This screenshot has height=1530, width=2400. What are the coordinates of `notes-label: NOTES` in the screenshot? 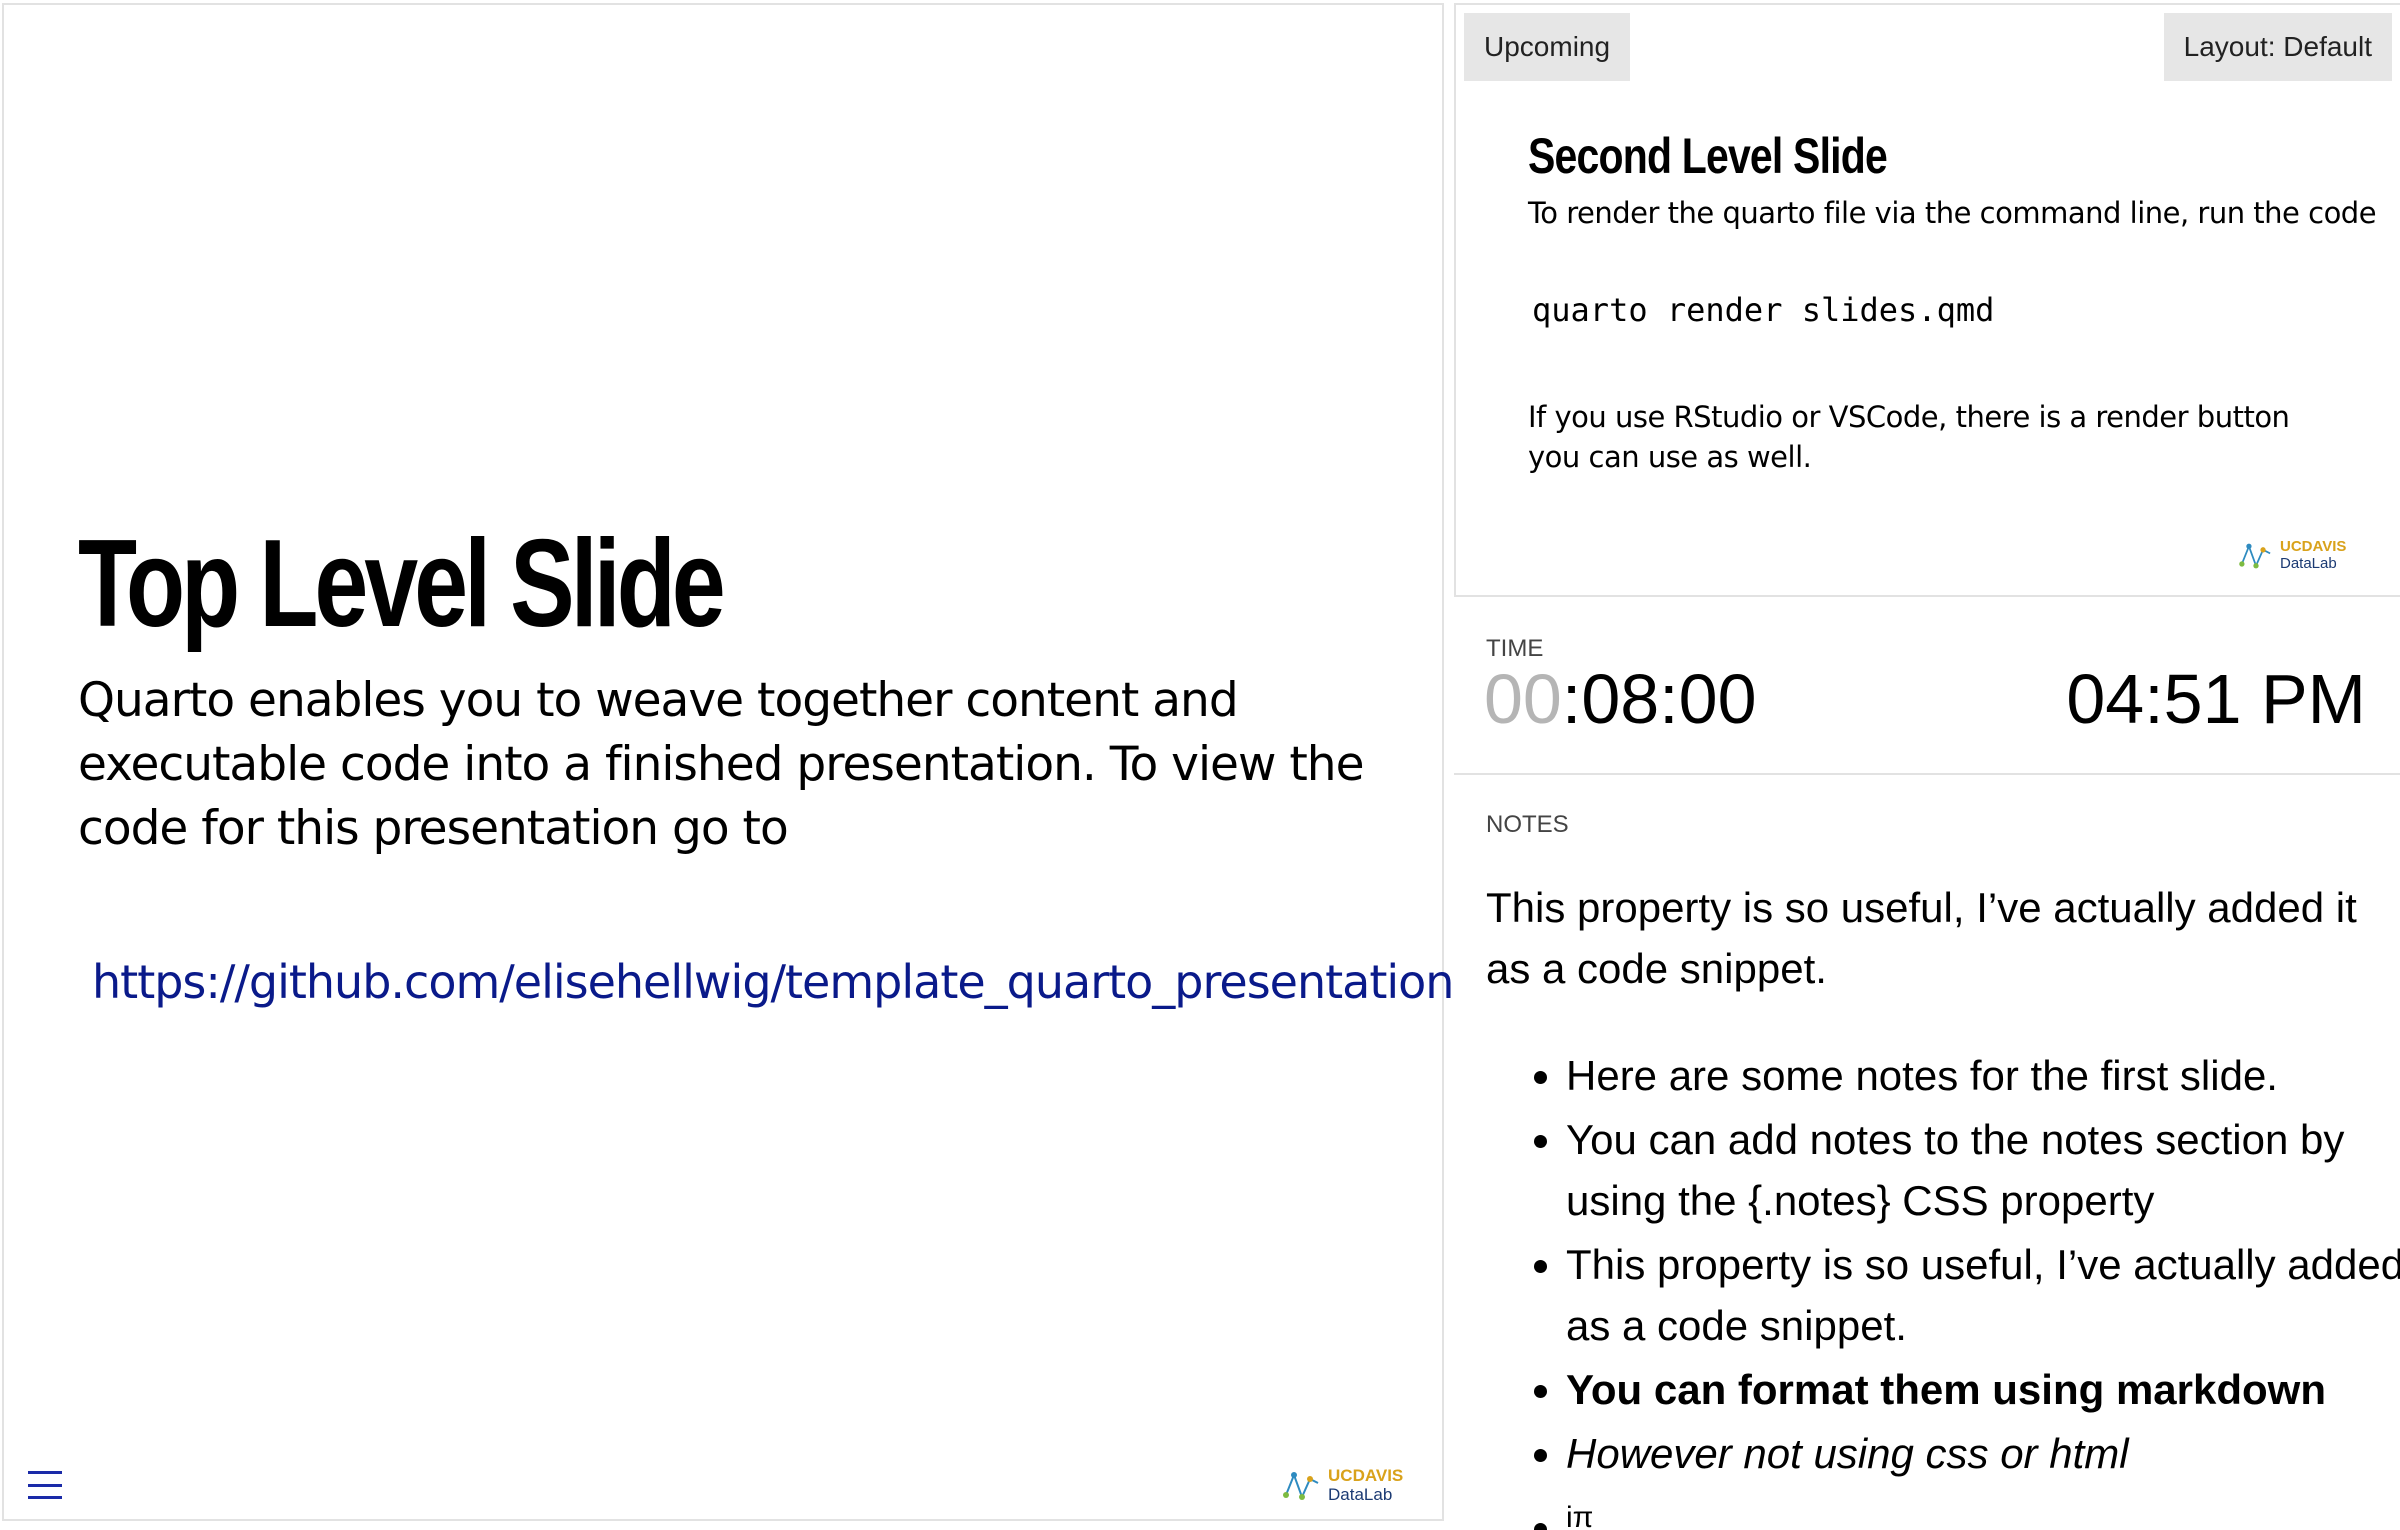 It's located at (1527, 824).